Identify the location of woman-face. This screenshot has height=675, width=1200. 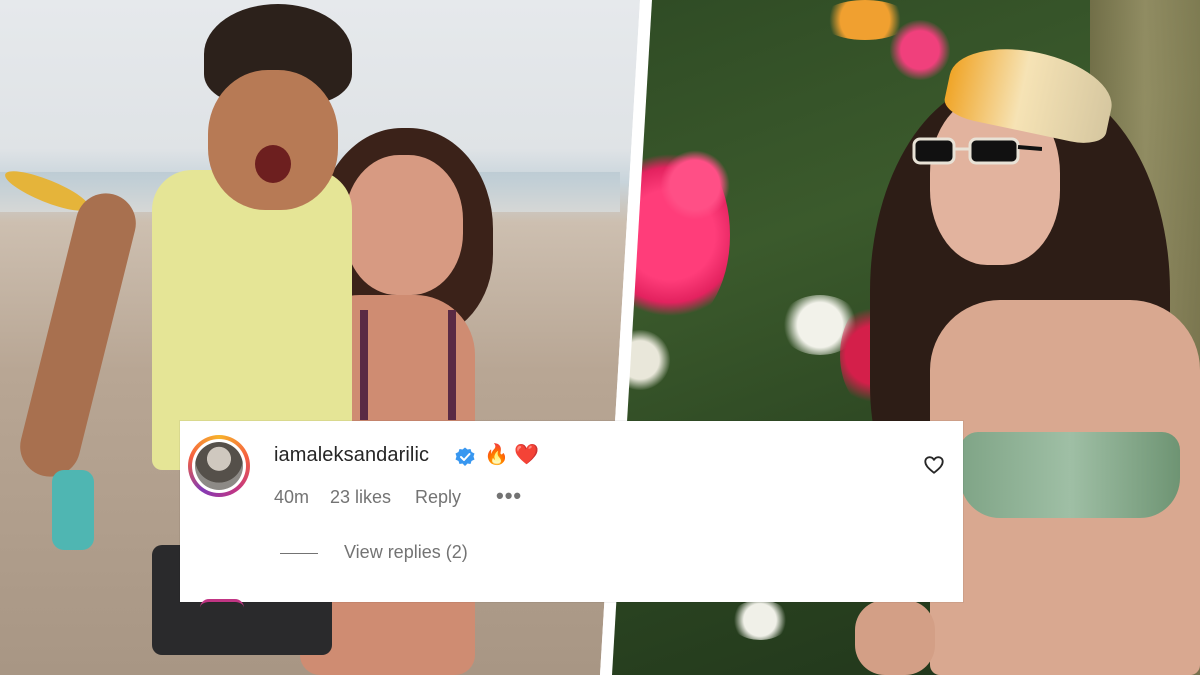
(404, 225).